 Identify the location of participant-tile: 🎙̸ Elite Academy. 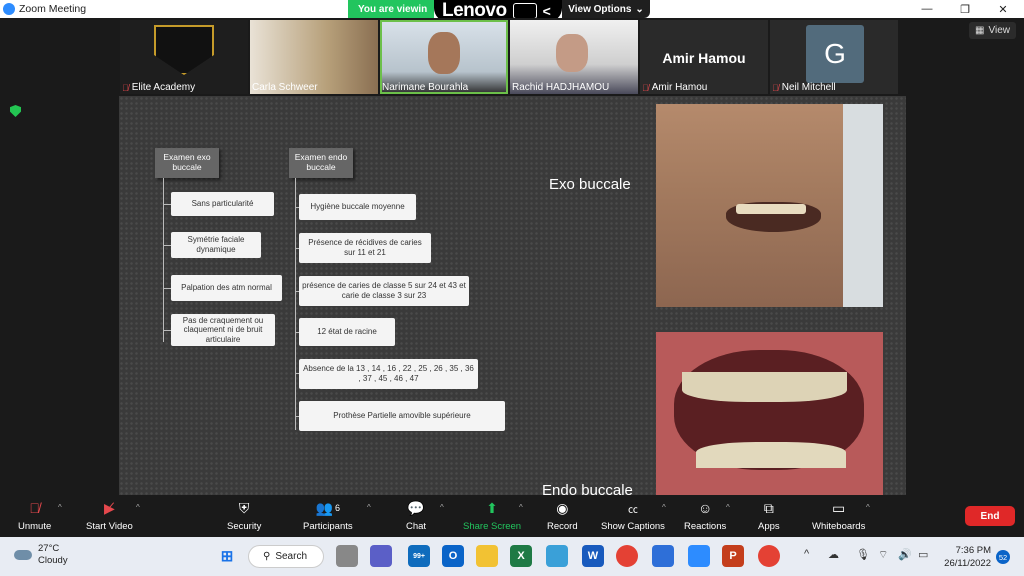
(184, 57).